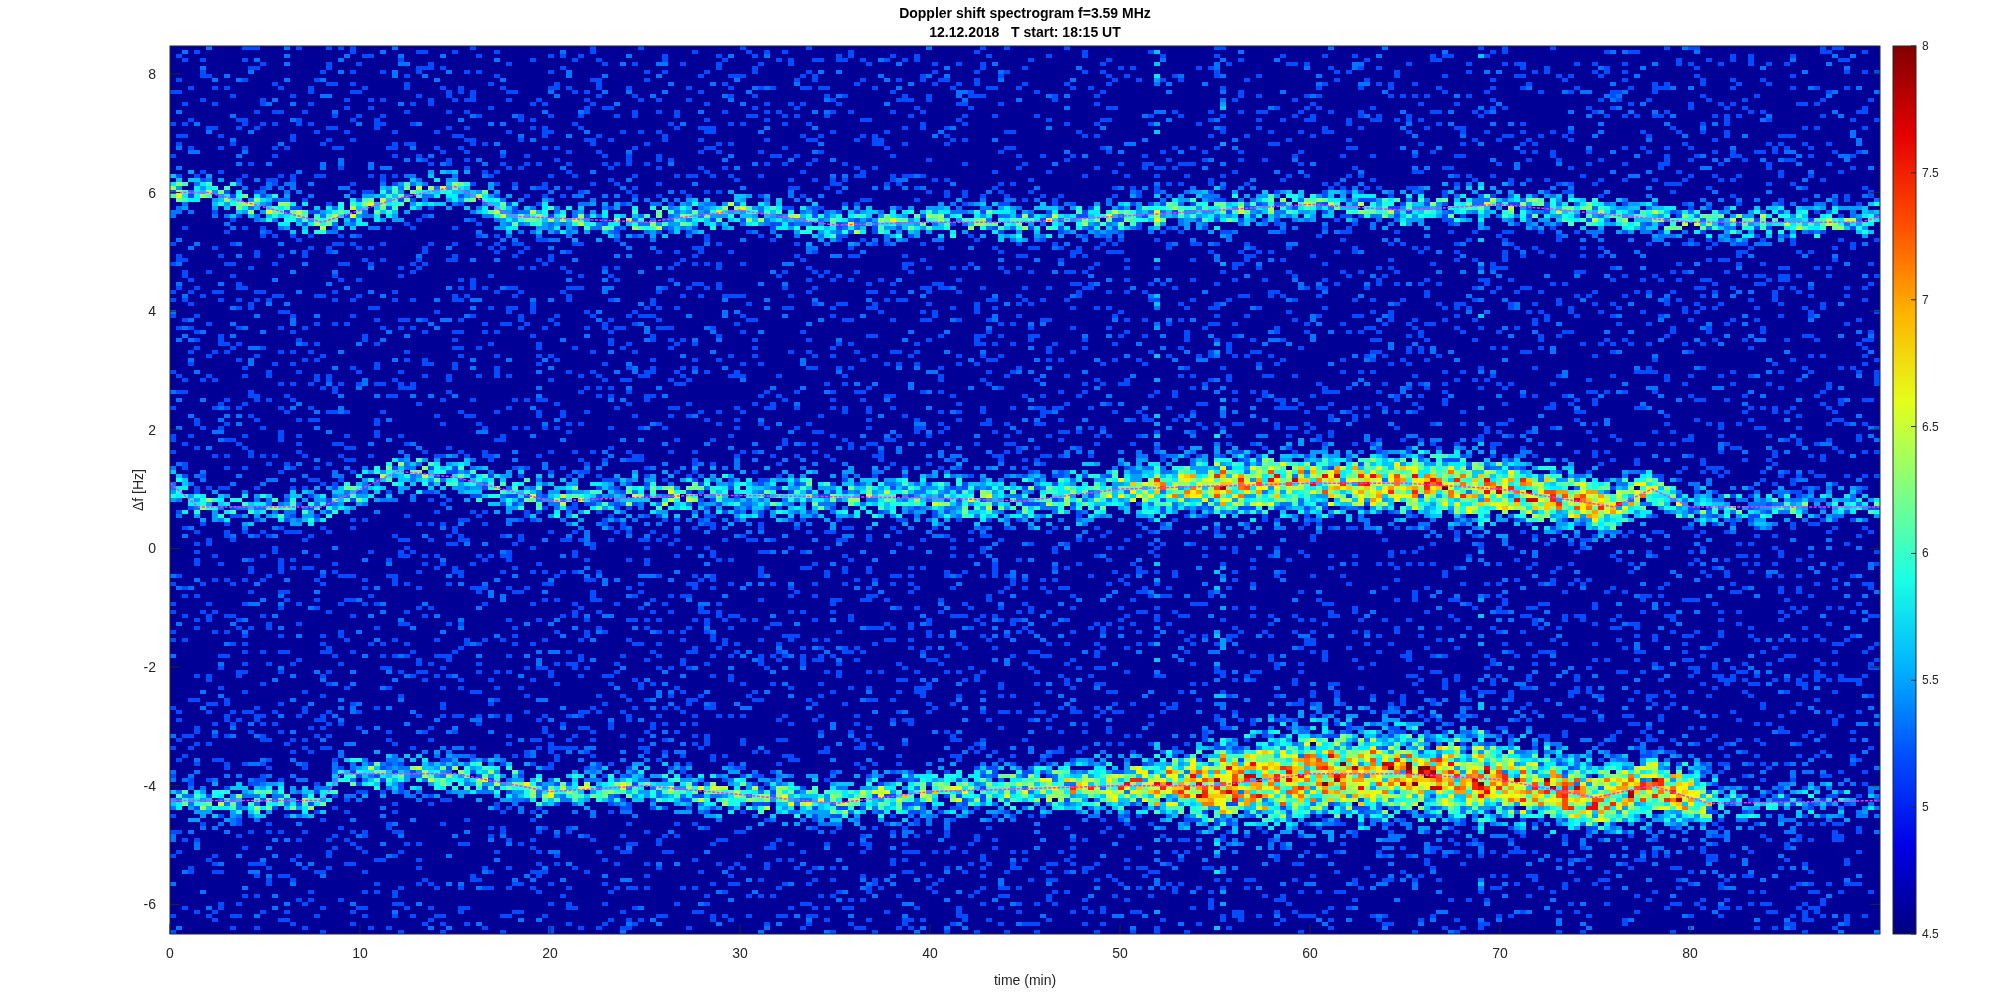 Image resolution: width=2000 pixels, height=1003 pixels. What do you see at coordinates (149, 904) in the screenshot?
I see `tick-label: -6` at bounding box center [149, 904].